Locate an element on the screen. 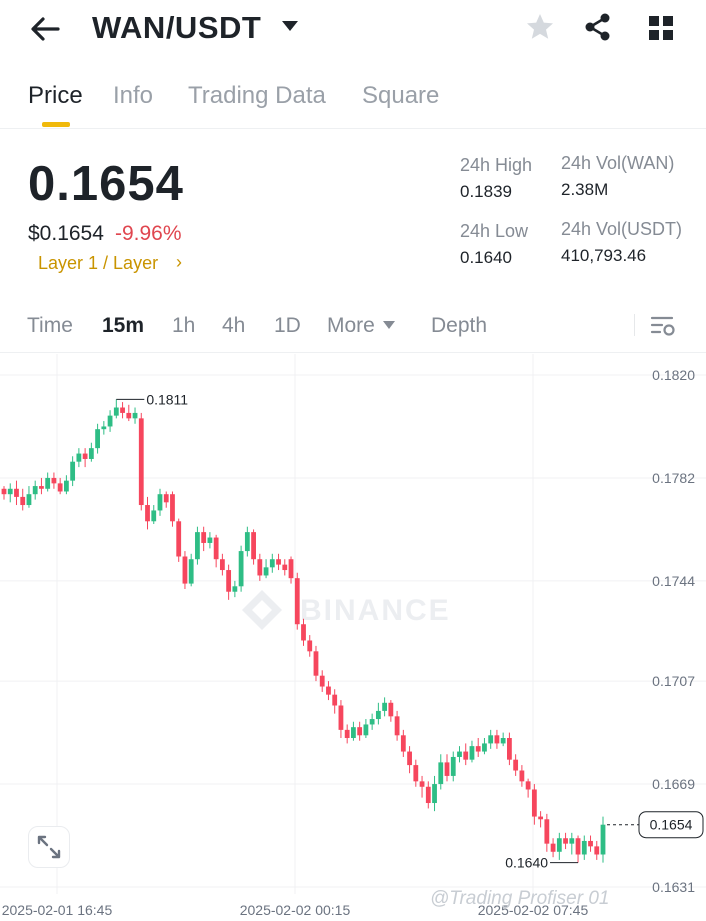  low-marker-label: 0.1640 is located at coordinates (526, 863).